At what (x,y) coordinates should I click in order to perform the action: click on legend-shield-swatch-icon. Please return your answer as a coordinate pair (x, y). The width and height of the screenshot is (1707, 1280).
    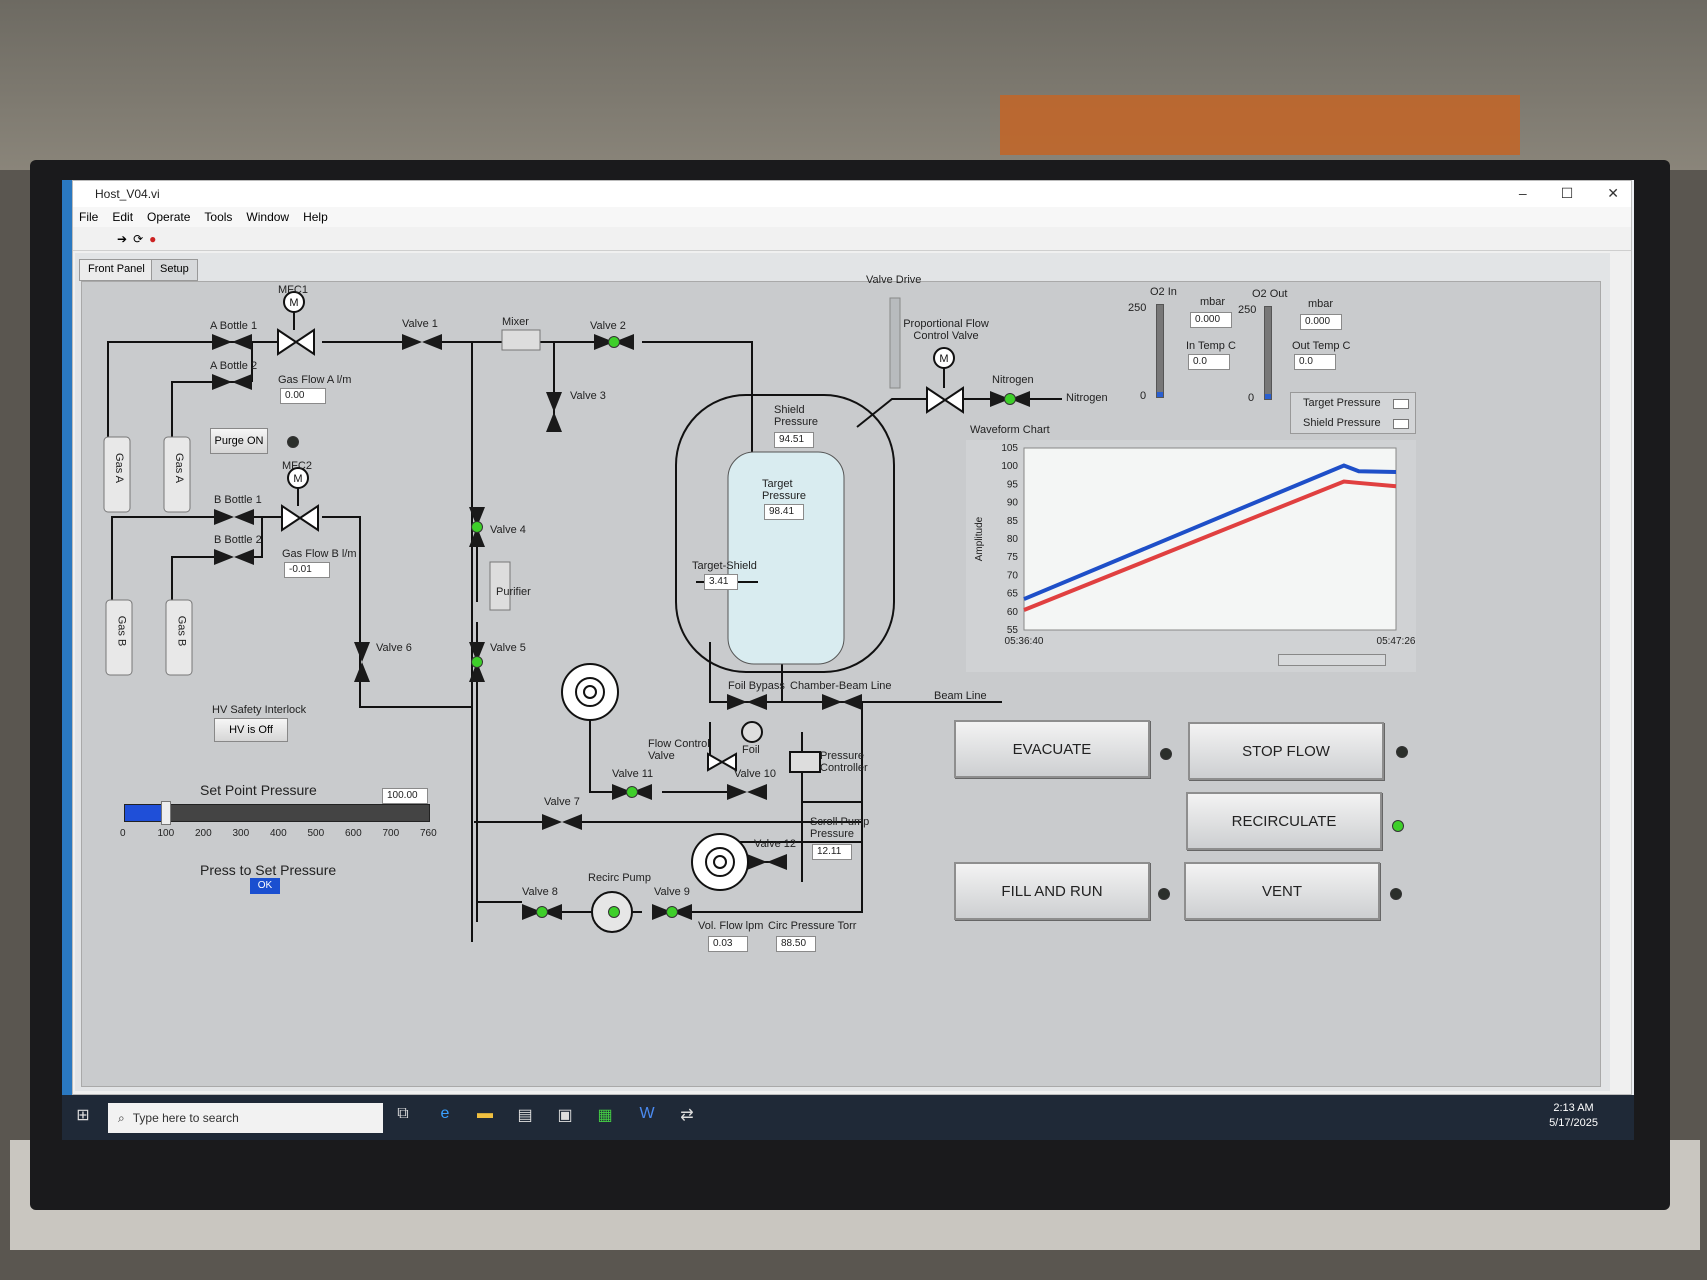
    Looking at the image, I should click on (1401, 424).